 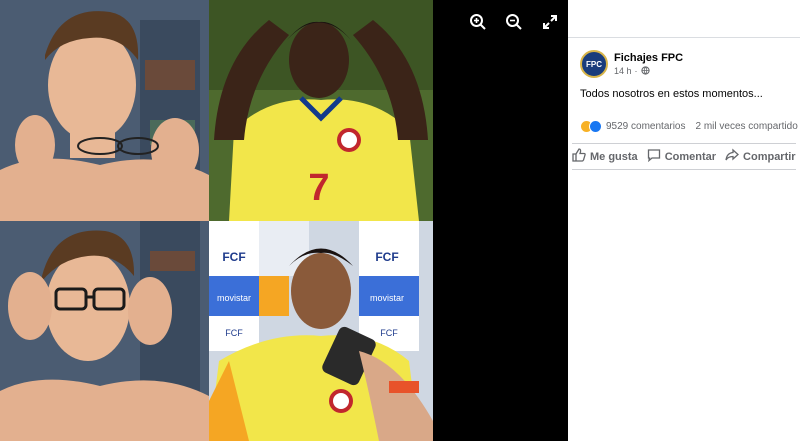 What do you see at coordinates (478, 22) in the screenshot?
I see `zoom-in-icon` at bounding box center [478, 22].